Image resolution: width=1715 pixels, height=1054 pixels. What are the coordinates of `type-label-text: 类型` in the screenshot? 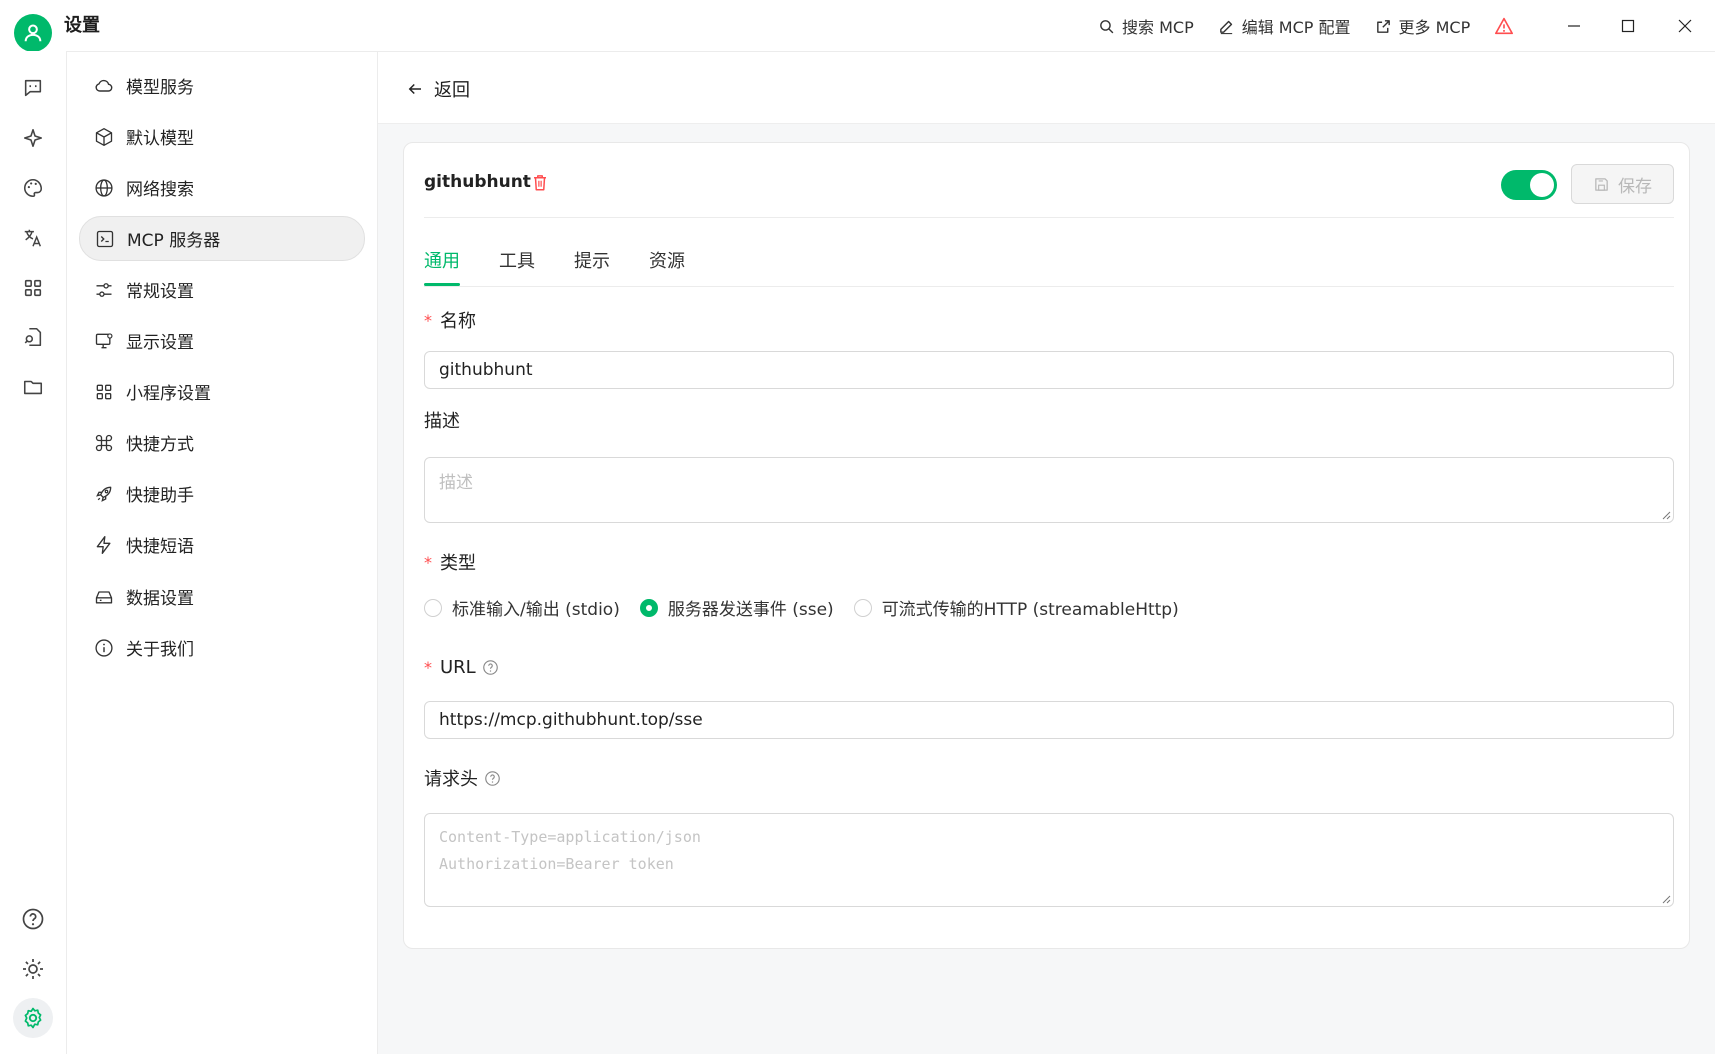 It's located at (458, 563).